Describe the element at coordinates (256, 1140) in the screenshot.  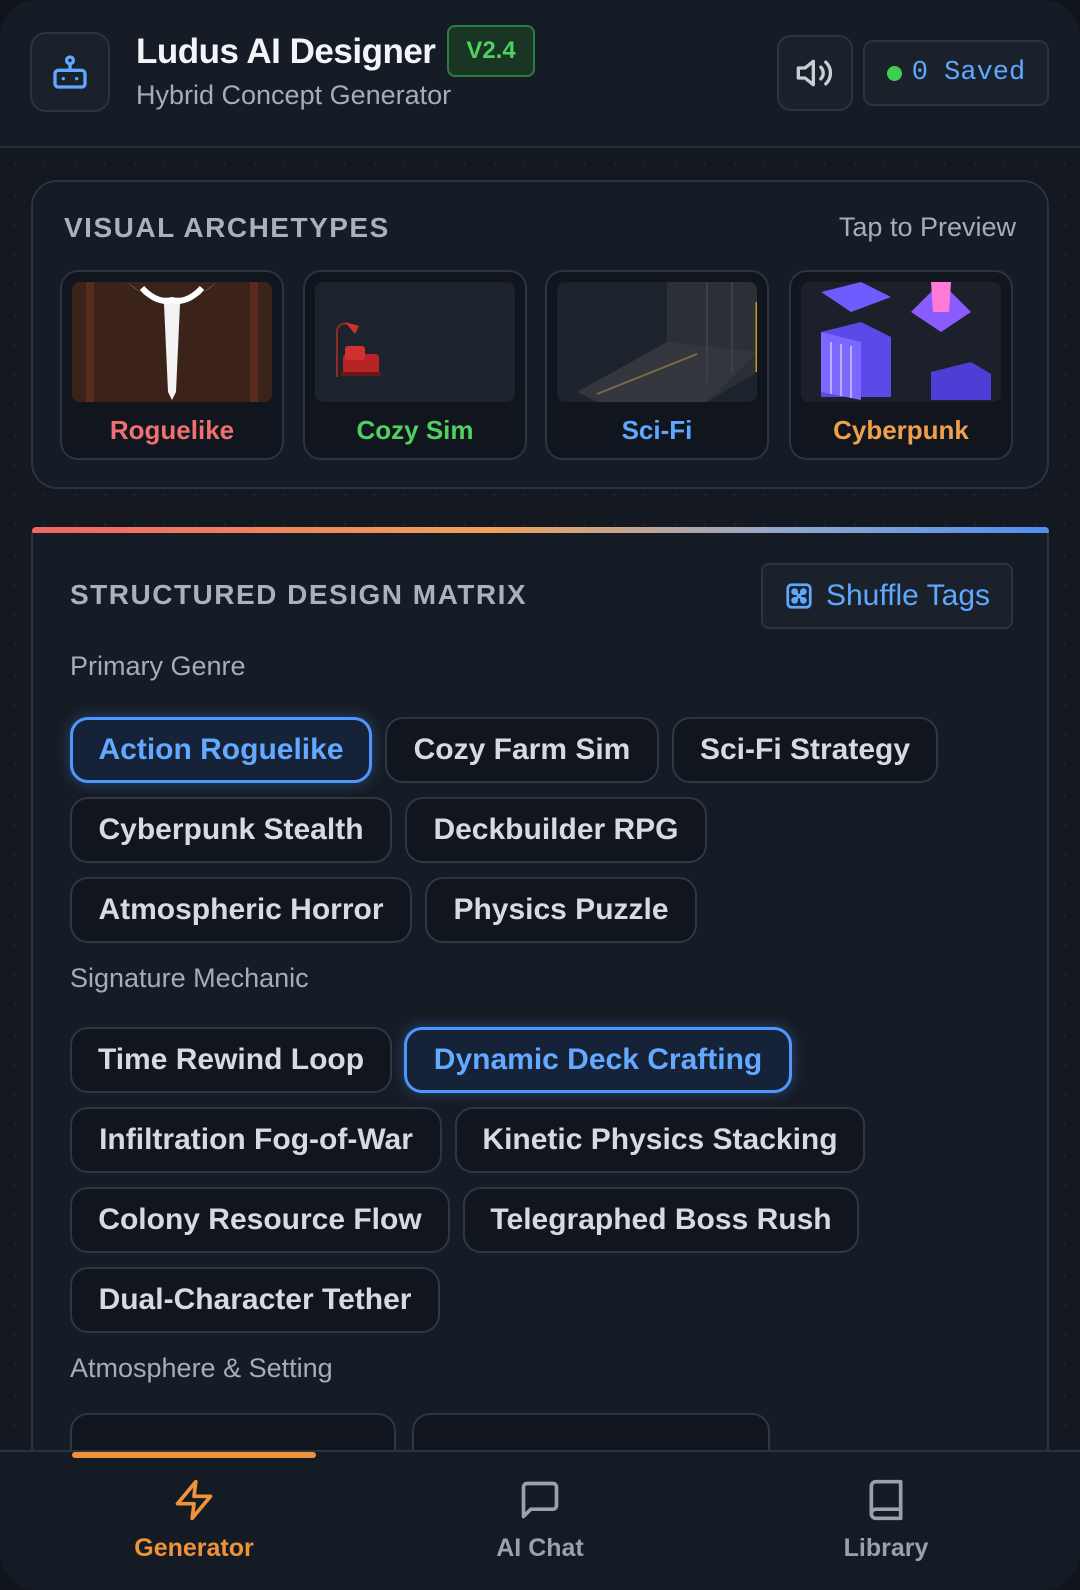
I see `chip-infiltration-fog-of-war: Infiltration Fog-of-War` at that location.